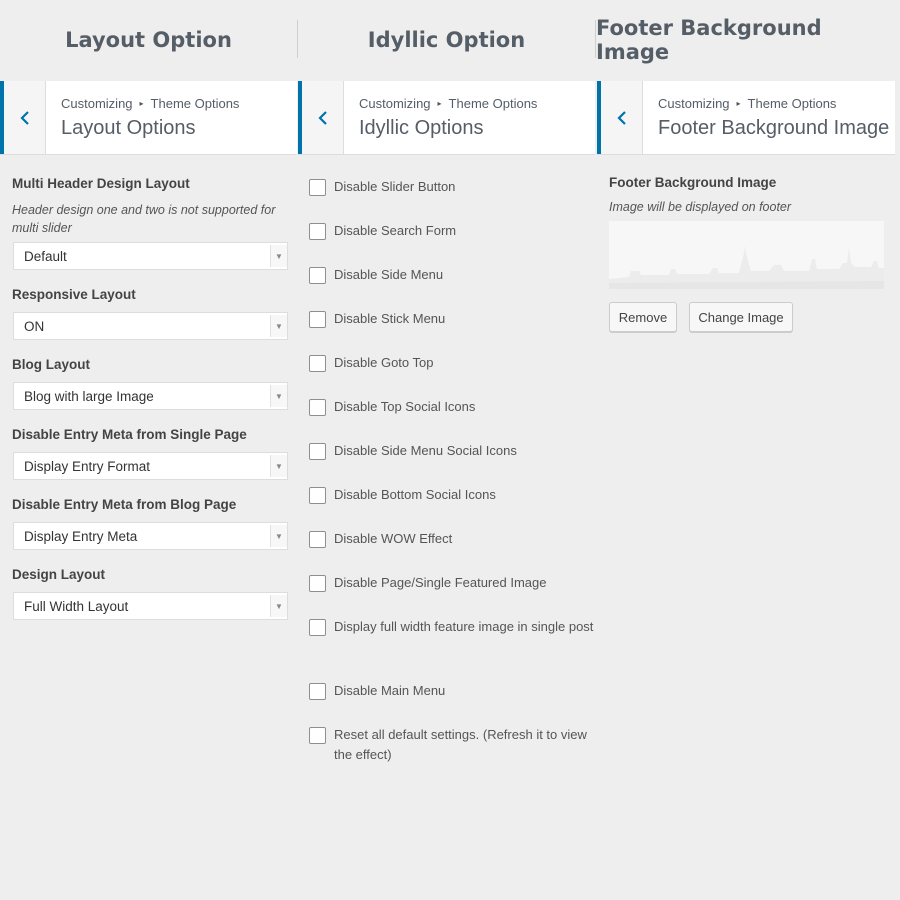 The width and height of the screenshot is (900, 900). What do you see at coordinates (74, 294) in the screenshot?
I see `responsive-layout-label: Responsive Layout` at bounding box center [74, 294].